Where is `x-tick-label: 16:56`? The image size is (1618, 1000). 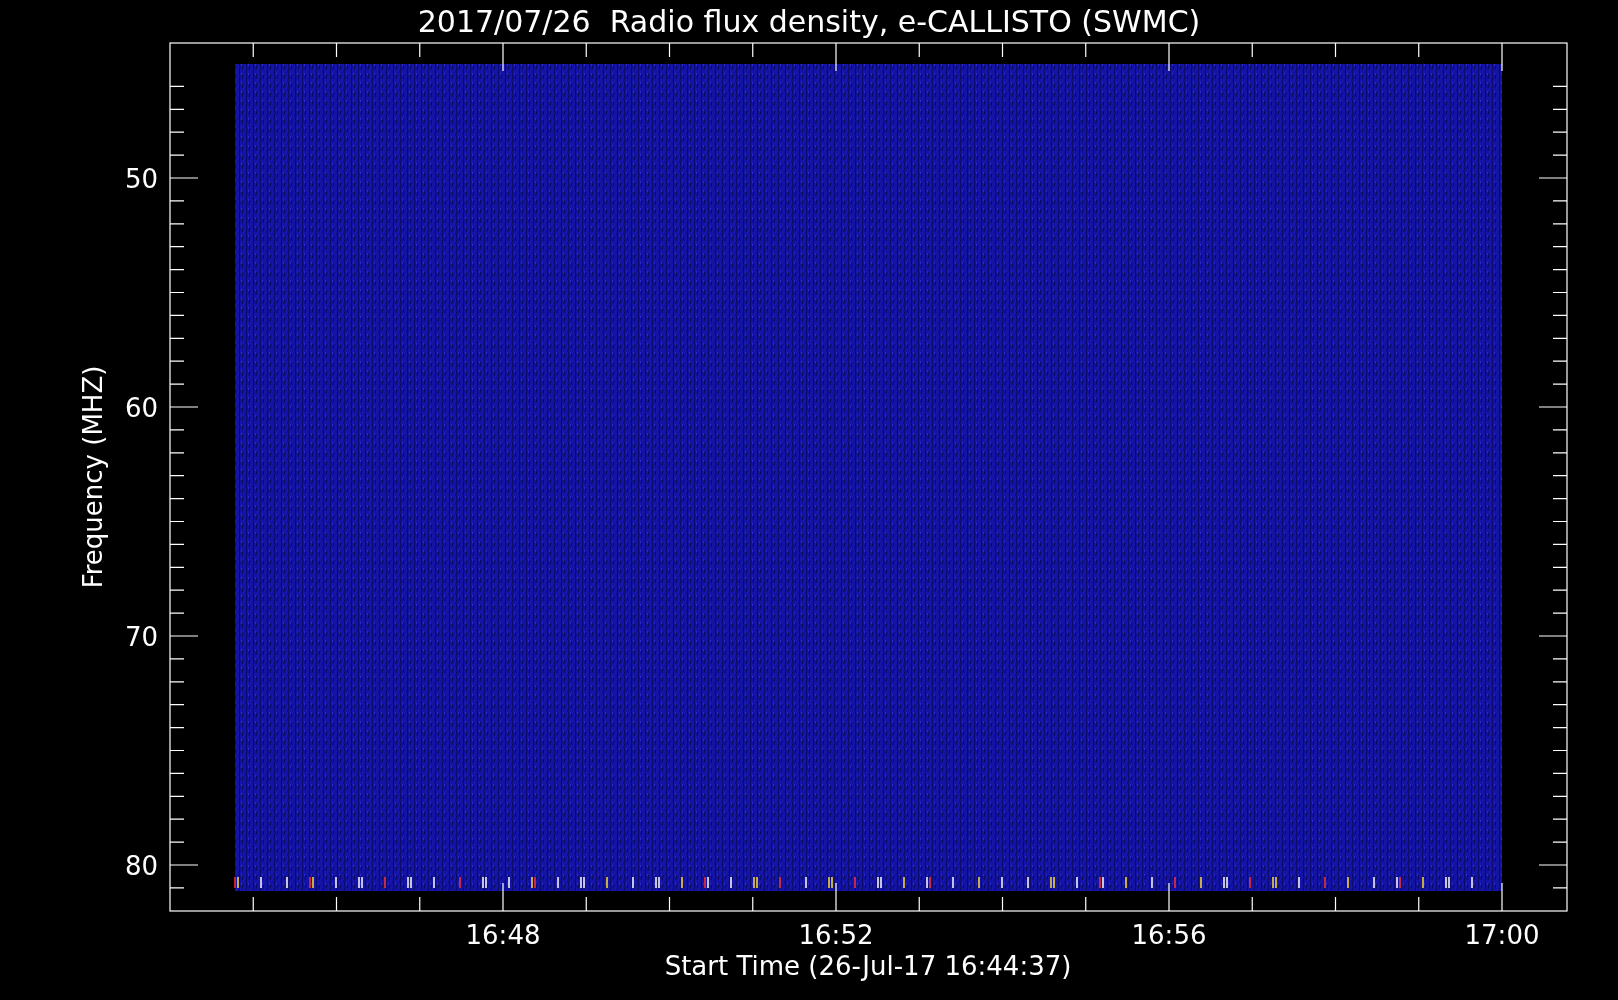
x-tick-label: 16:56 is located at coordinates (1169, 935).